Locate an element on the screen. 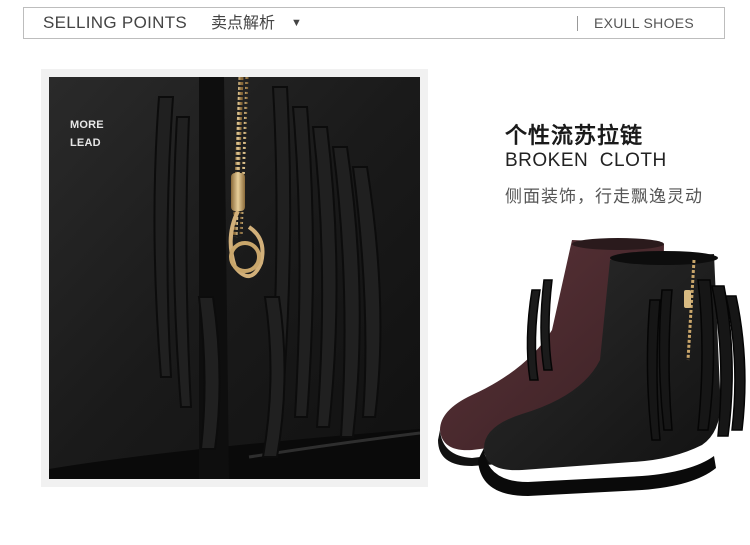 Image resolution: width=750 pixels, height=545 pixels. photo-overlay-line2: LEAD is located at coordinates (85, 143).